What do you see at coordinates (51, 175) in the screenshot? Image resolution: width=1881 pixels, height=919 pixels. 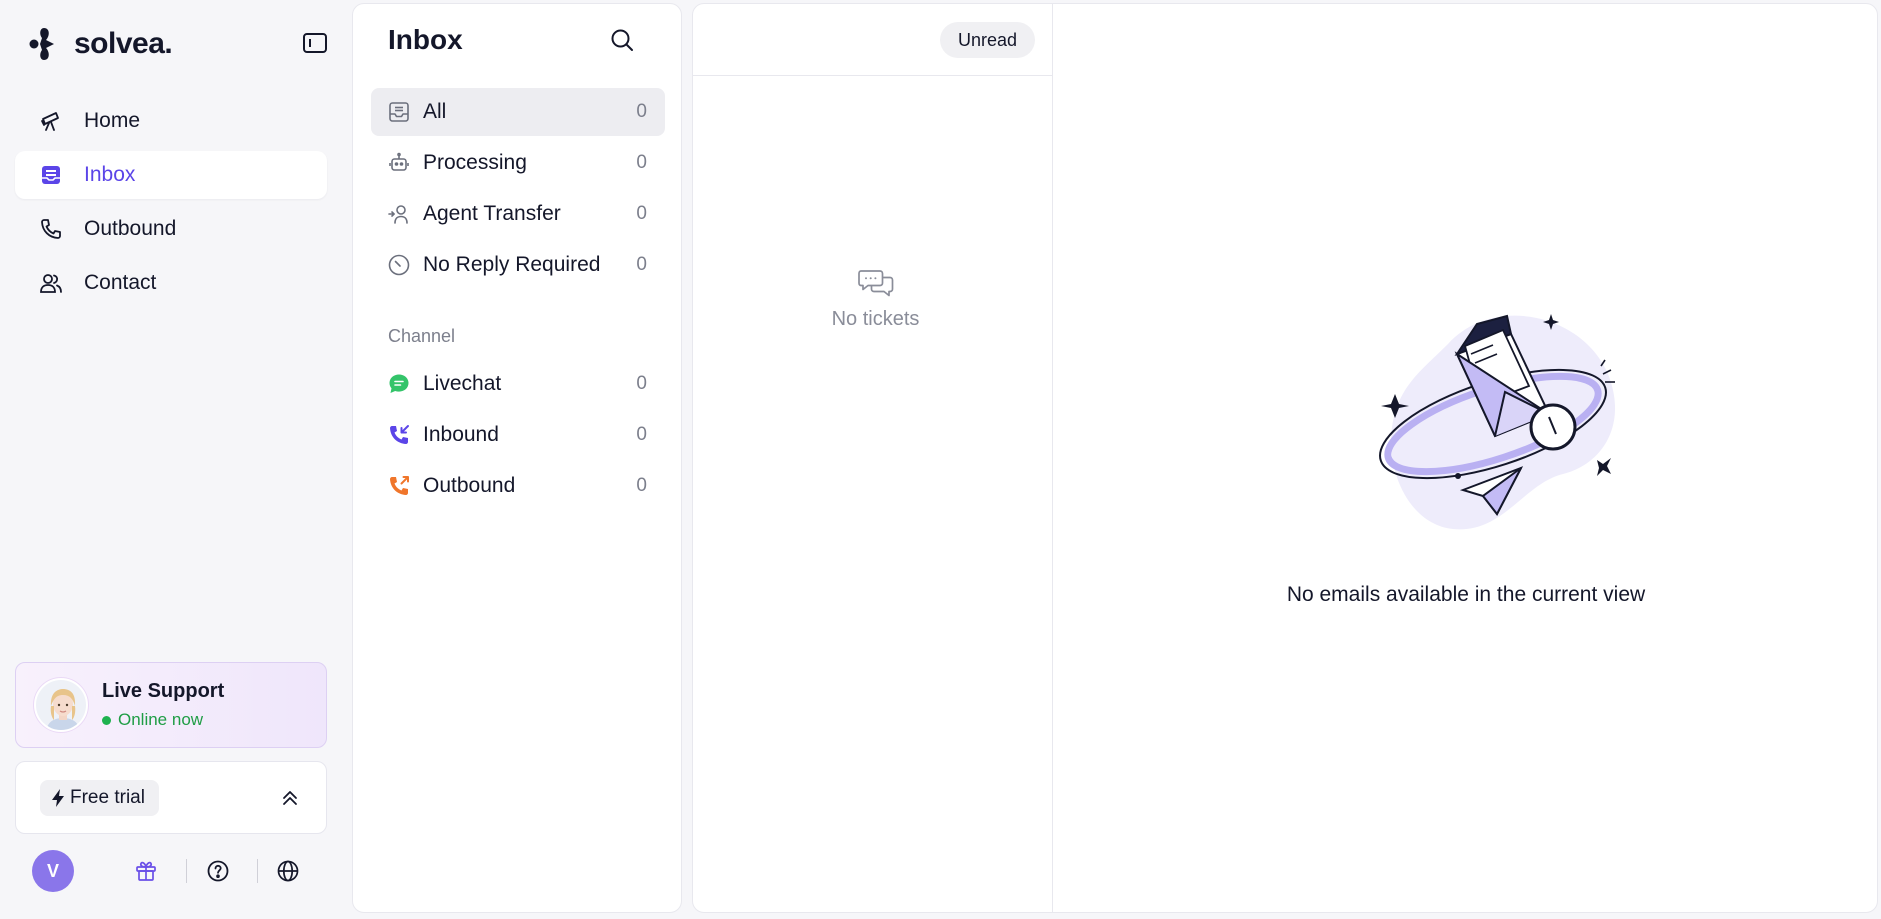 I see `inbox-icon` at bounding box center [51, 175].